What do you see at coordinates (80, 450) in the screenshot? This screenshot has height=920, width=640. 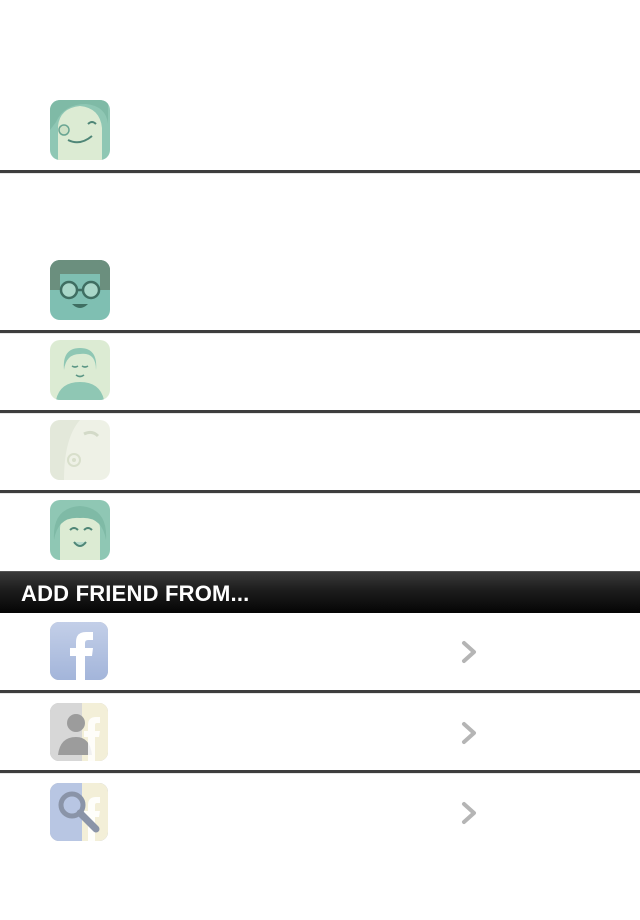 I see `faded-man-avatar-icon` at bounding box center [80, 450].